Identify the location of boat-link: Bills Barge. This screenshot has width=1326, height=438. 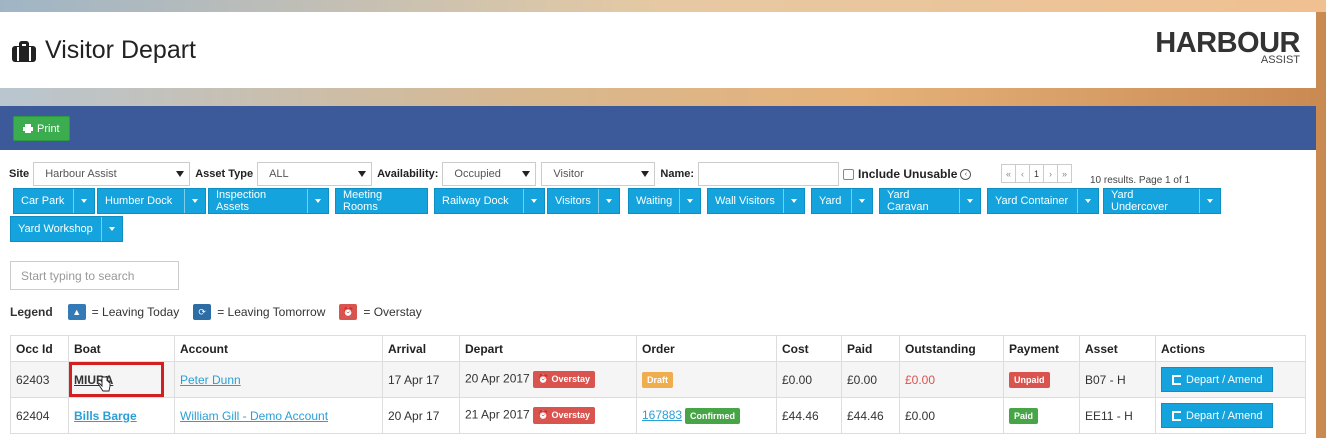
(105, 416).